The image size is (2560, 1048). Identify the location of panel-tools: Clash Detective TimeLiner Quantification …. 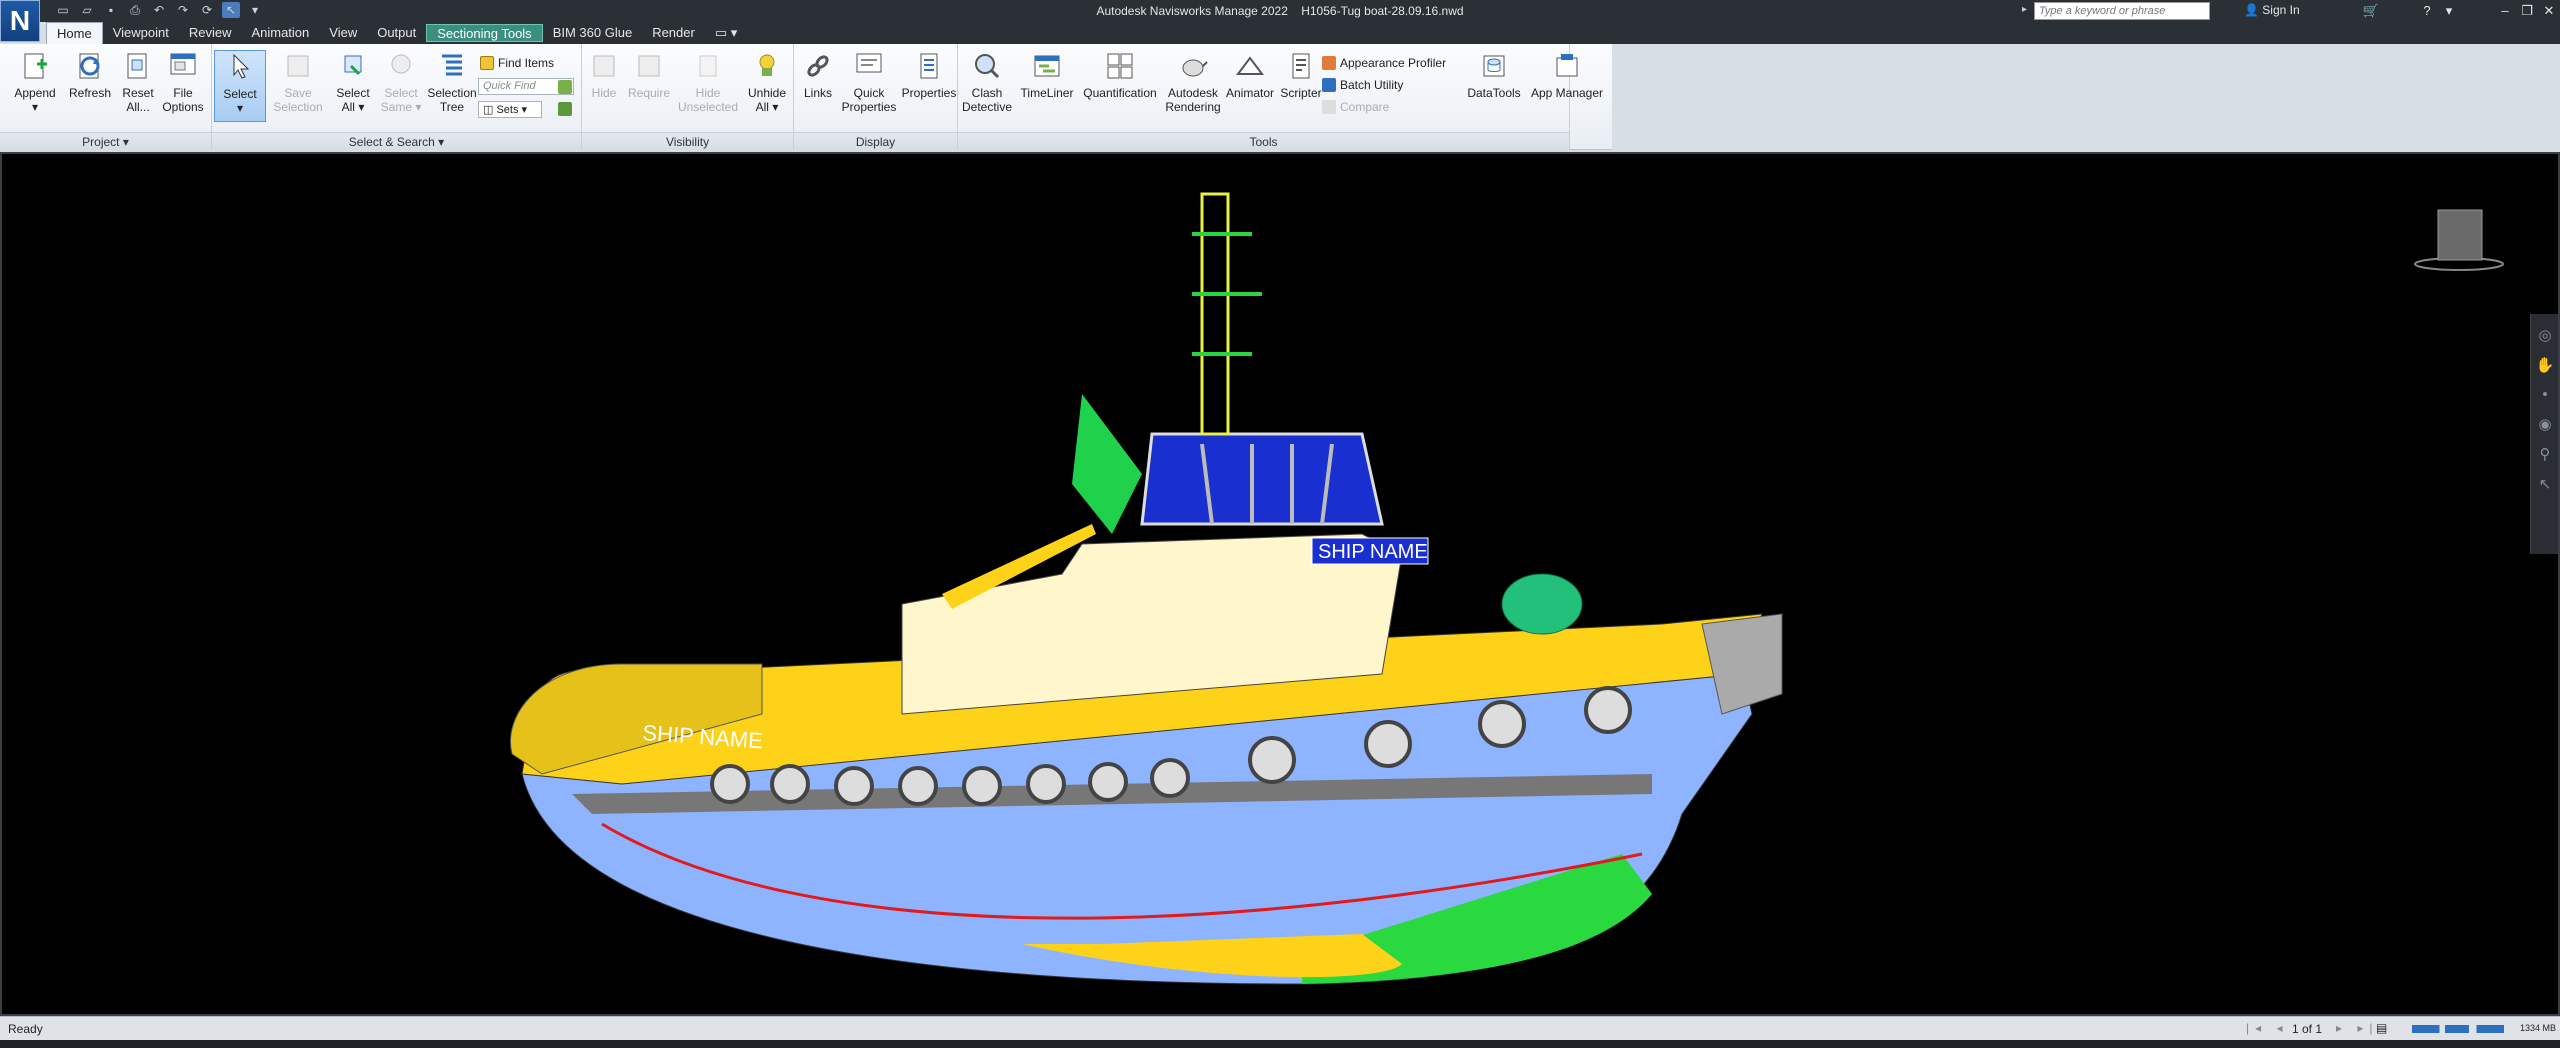
(1264, 97).